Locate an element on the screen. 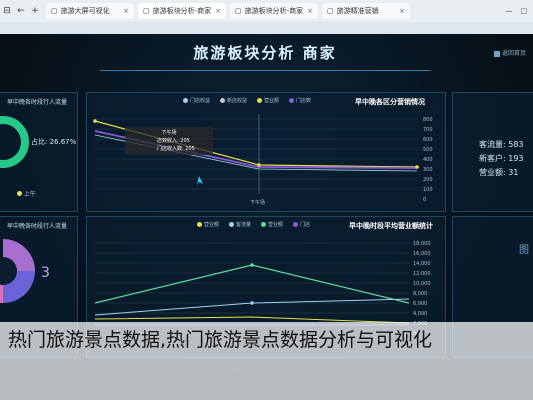  home-link-label: 返回首页 is located at coordinates (514, 53).